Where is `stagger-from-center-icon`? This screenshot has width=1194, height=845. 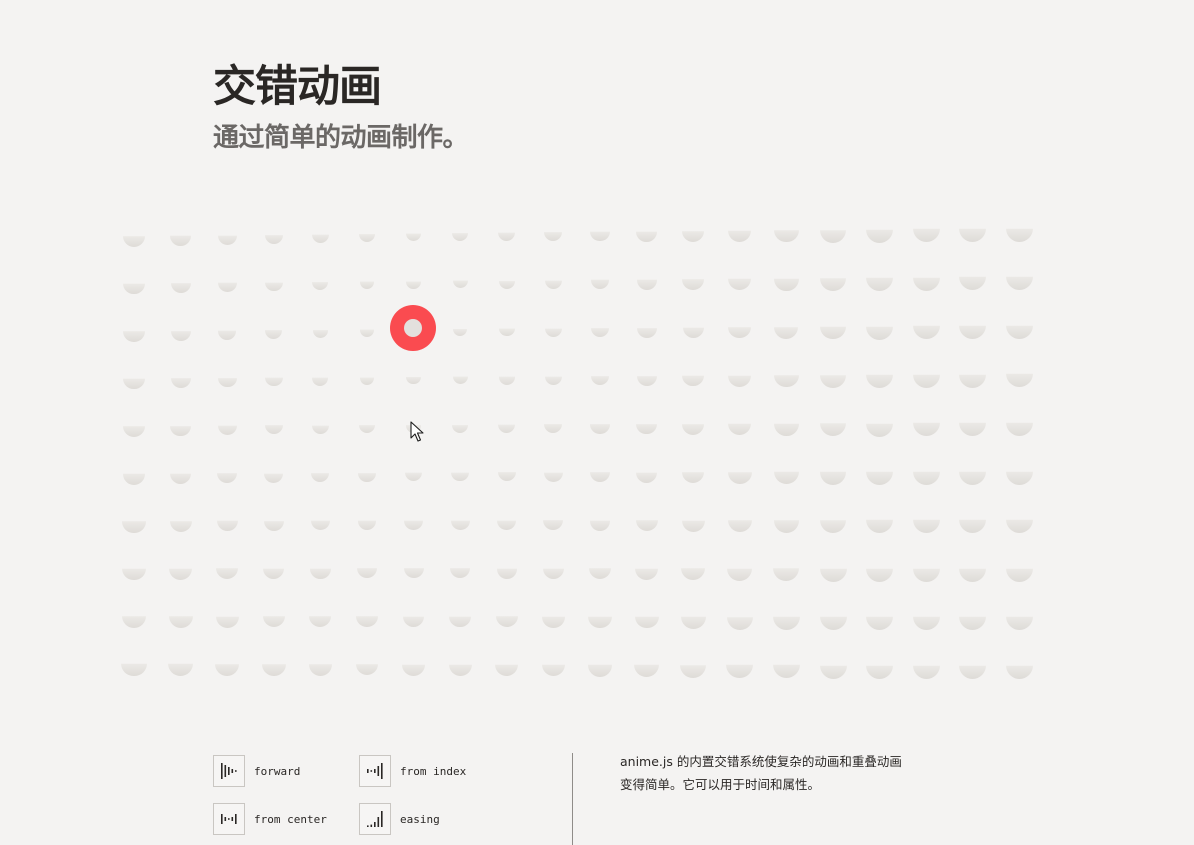
stagger-from-center-icon is located at coordinates (229, 819).